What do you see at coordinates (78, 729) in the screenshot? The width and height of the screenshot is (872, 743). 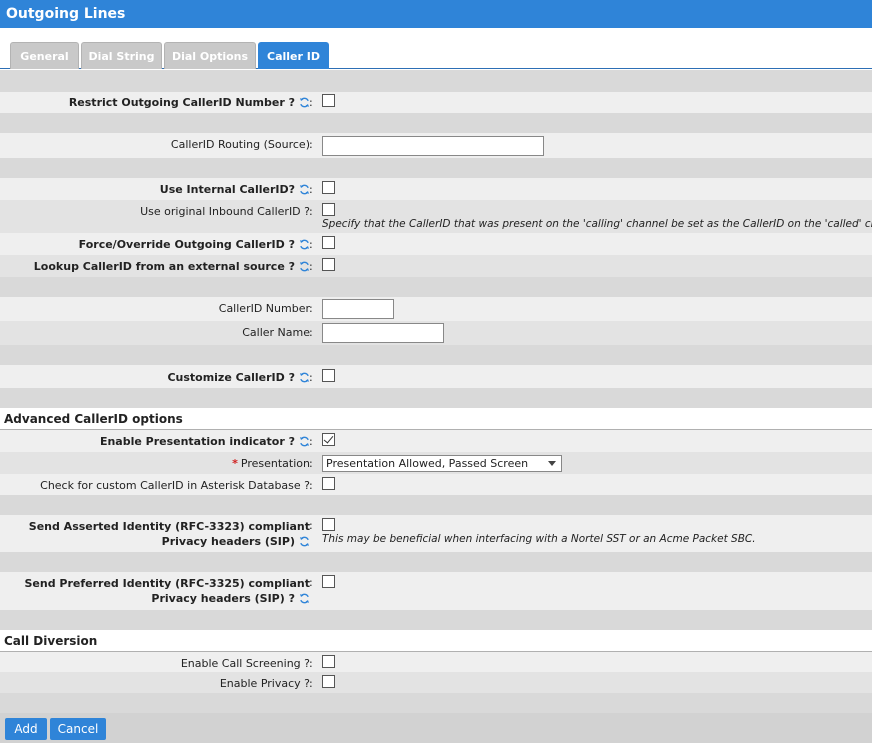 I see `cancel-button: Cancel` at bounding box center [78, 729].